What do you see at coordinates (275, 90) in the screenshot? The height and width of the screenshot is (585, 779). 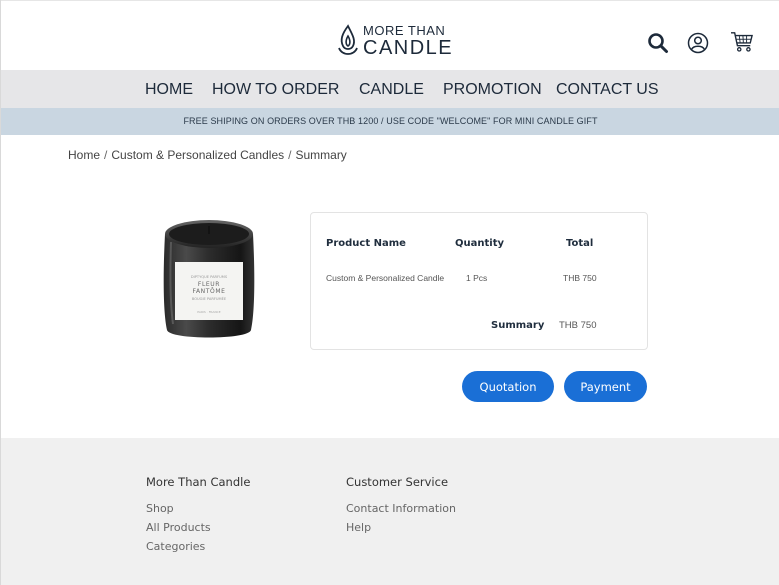 I see `nav-item-how-to-order: HOW TO ORDER` at bounding box center [275, 90].